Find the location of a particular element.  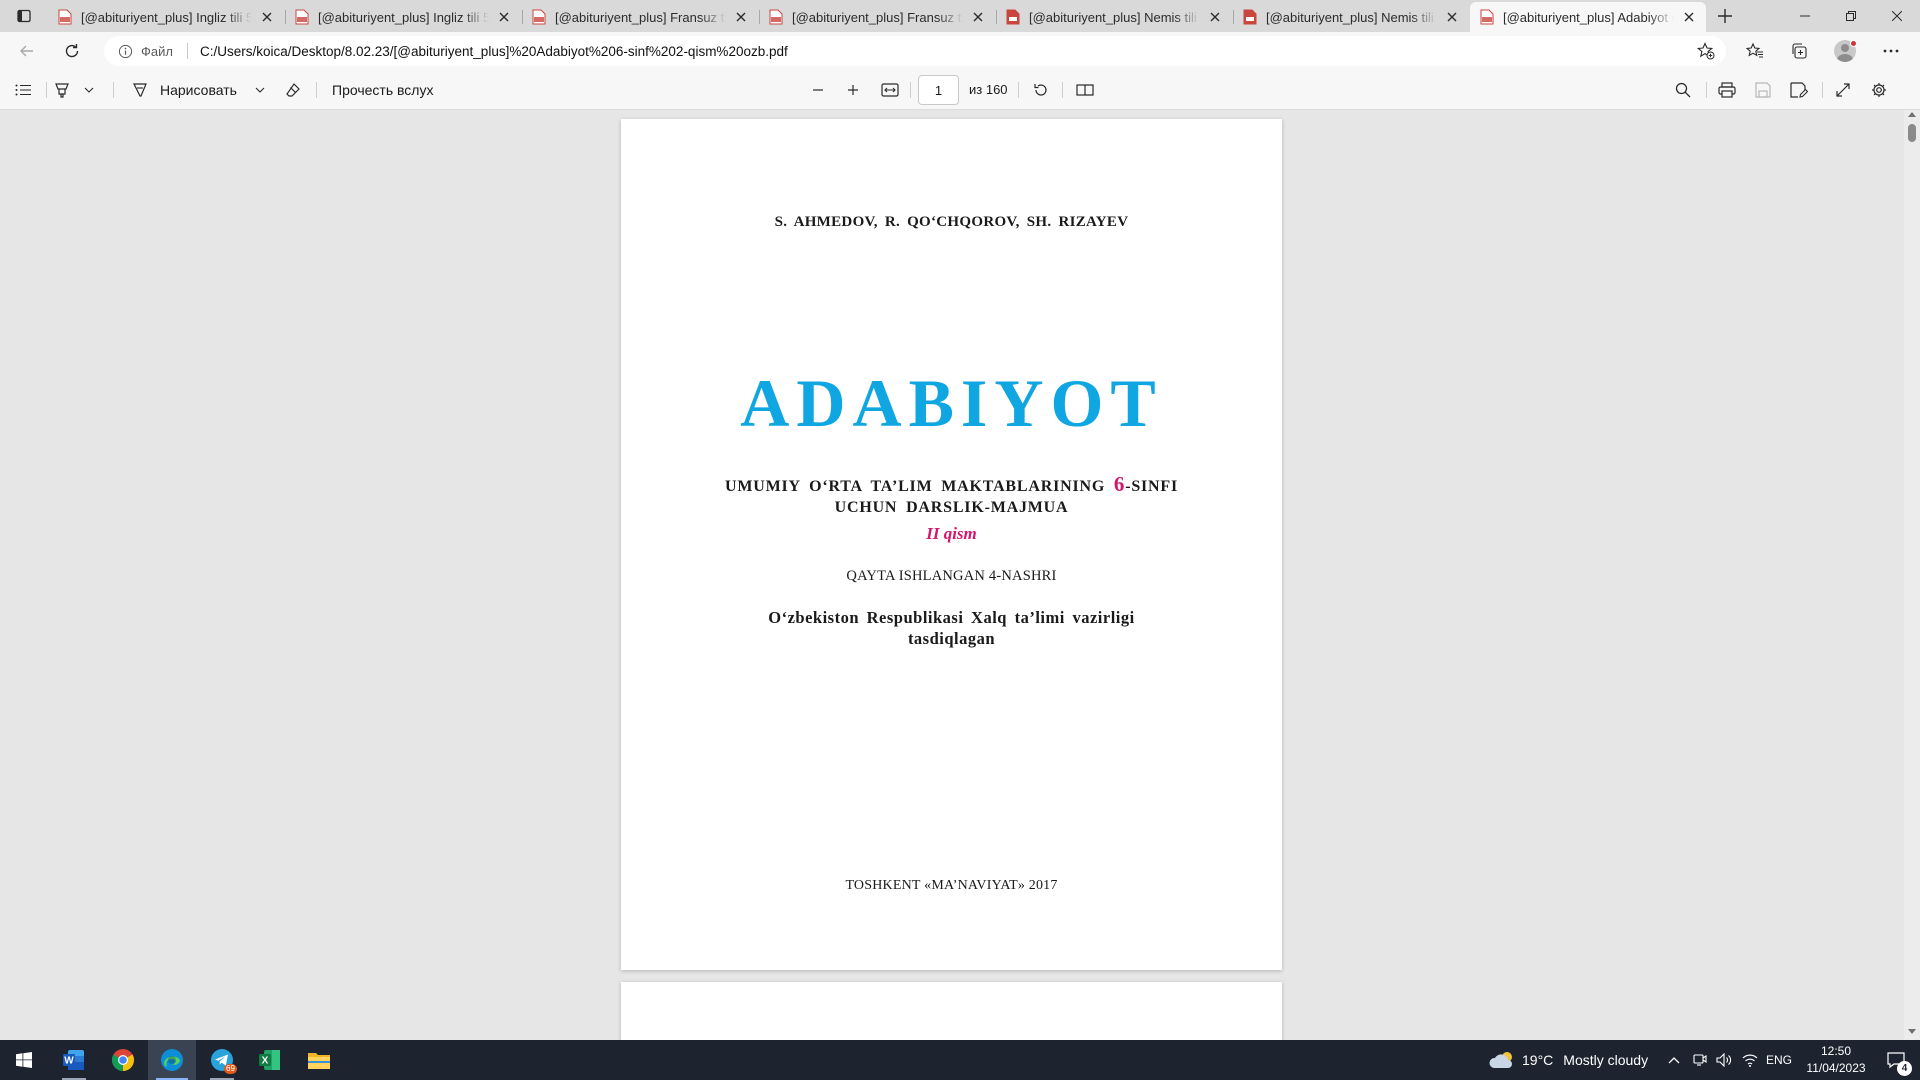

site-info-button: Файл is located at coordinates (145, 51).